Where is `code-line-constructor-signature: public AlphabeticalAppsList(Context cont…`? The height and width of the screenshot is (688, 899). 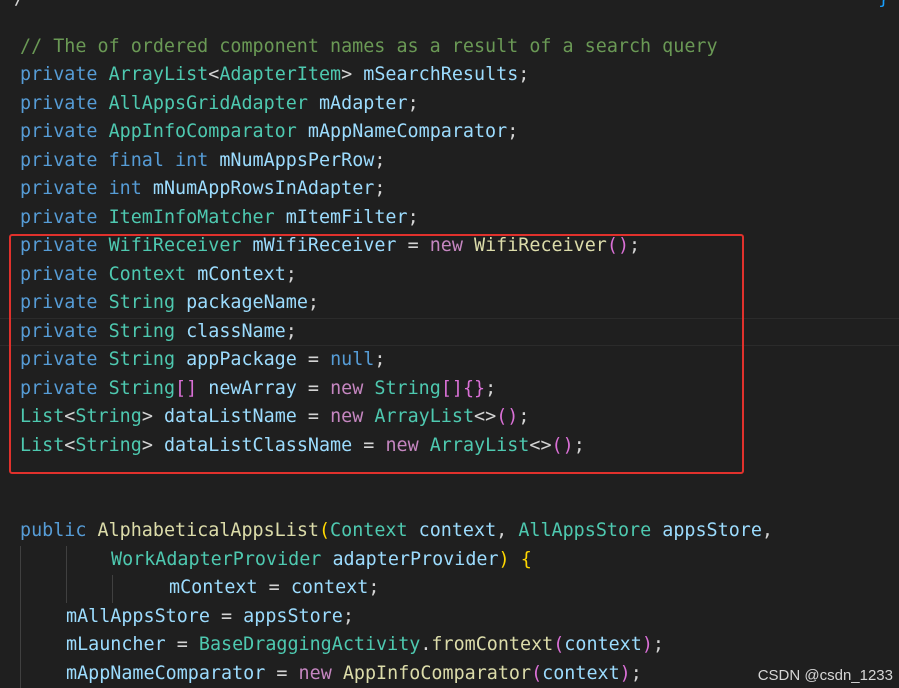
code-line-constructor-signature: public AlphabeticalAppsList(Context cont… is located at coordinates (396, 531).